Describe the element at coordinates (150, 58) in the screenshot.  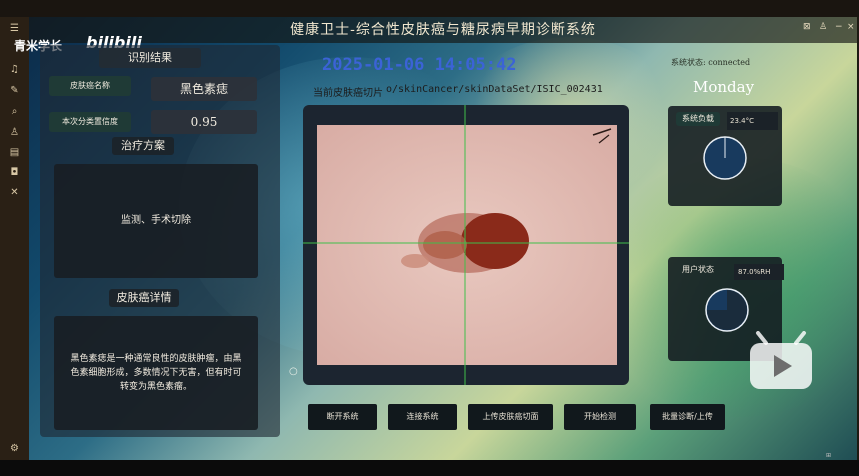
I see `result-header: 识别结果` at that location.